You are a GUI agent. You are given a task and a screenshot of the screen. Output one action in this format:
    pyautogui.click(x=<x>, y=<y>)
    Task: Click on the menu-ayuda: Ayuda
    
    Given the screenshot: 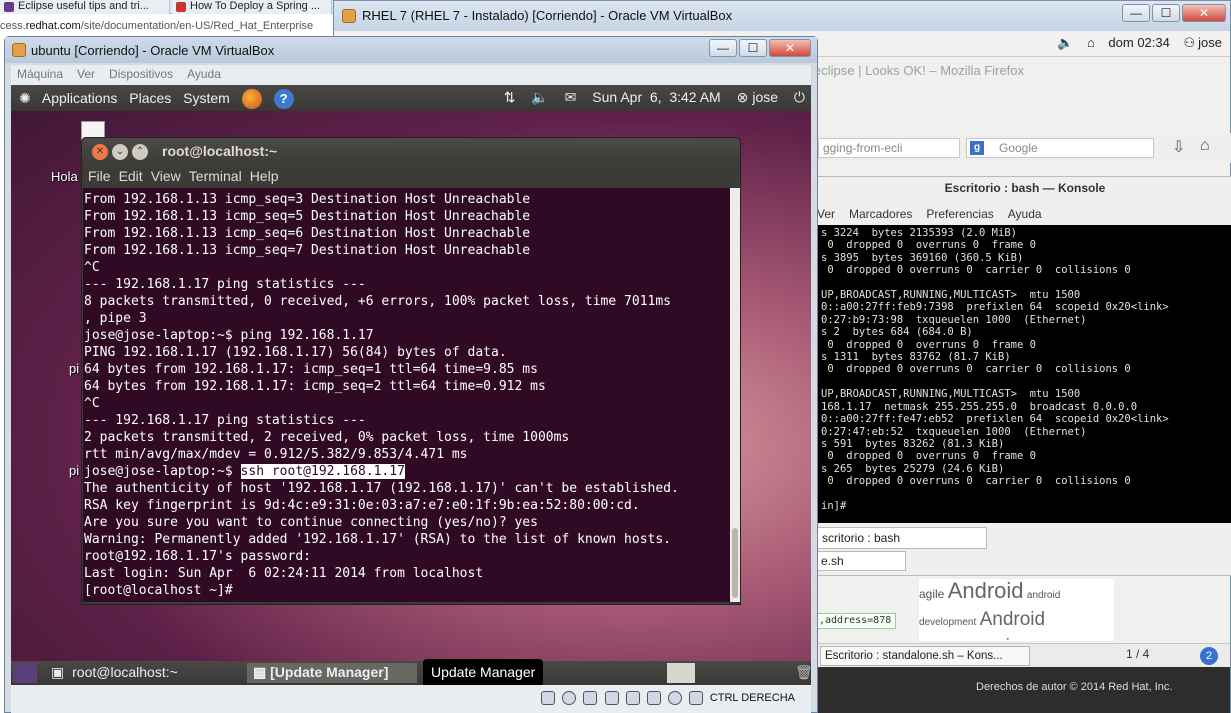 What is the action you would take?
    pyautogui.click(x=204, y=74)
    